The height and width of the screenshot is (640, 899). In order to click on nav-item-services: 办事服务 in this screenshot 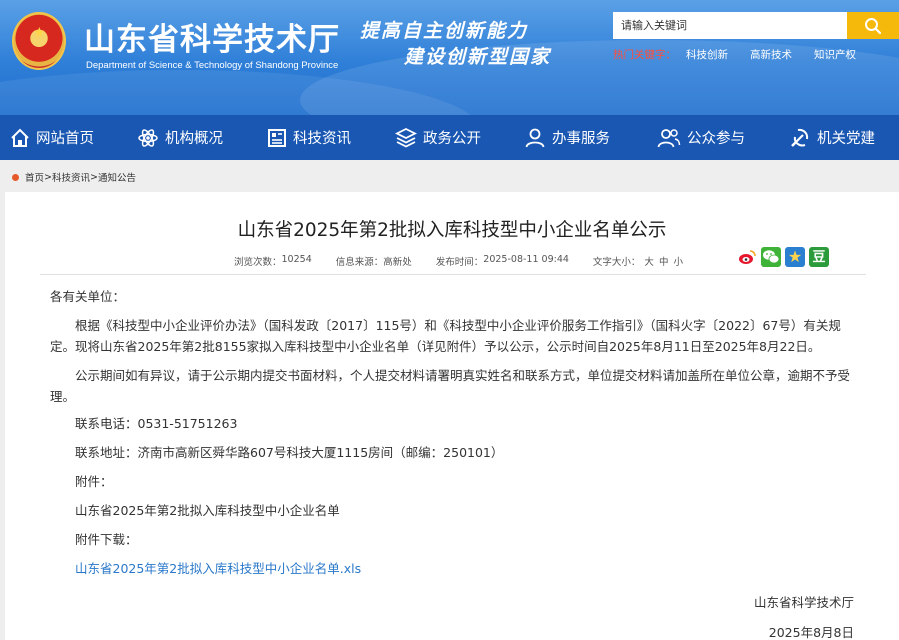, I will do `click(567, 137)`.